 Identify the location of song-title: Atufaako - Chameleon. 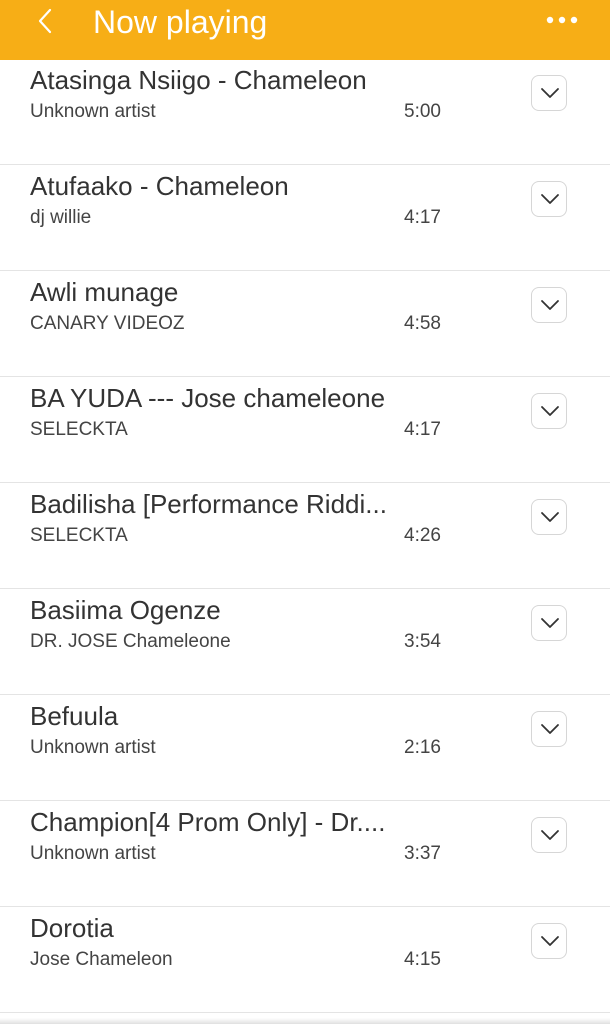
(159, 186).